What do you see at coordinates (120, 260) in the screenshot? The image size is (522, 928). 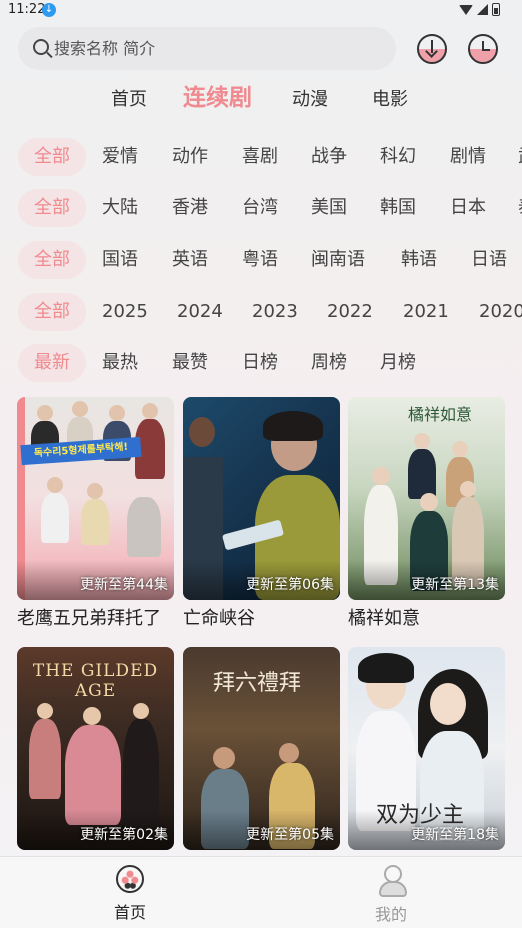 I see `chip-language: 国语` at bounding box center [120, 260].